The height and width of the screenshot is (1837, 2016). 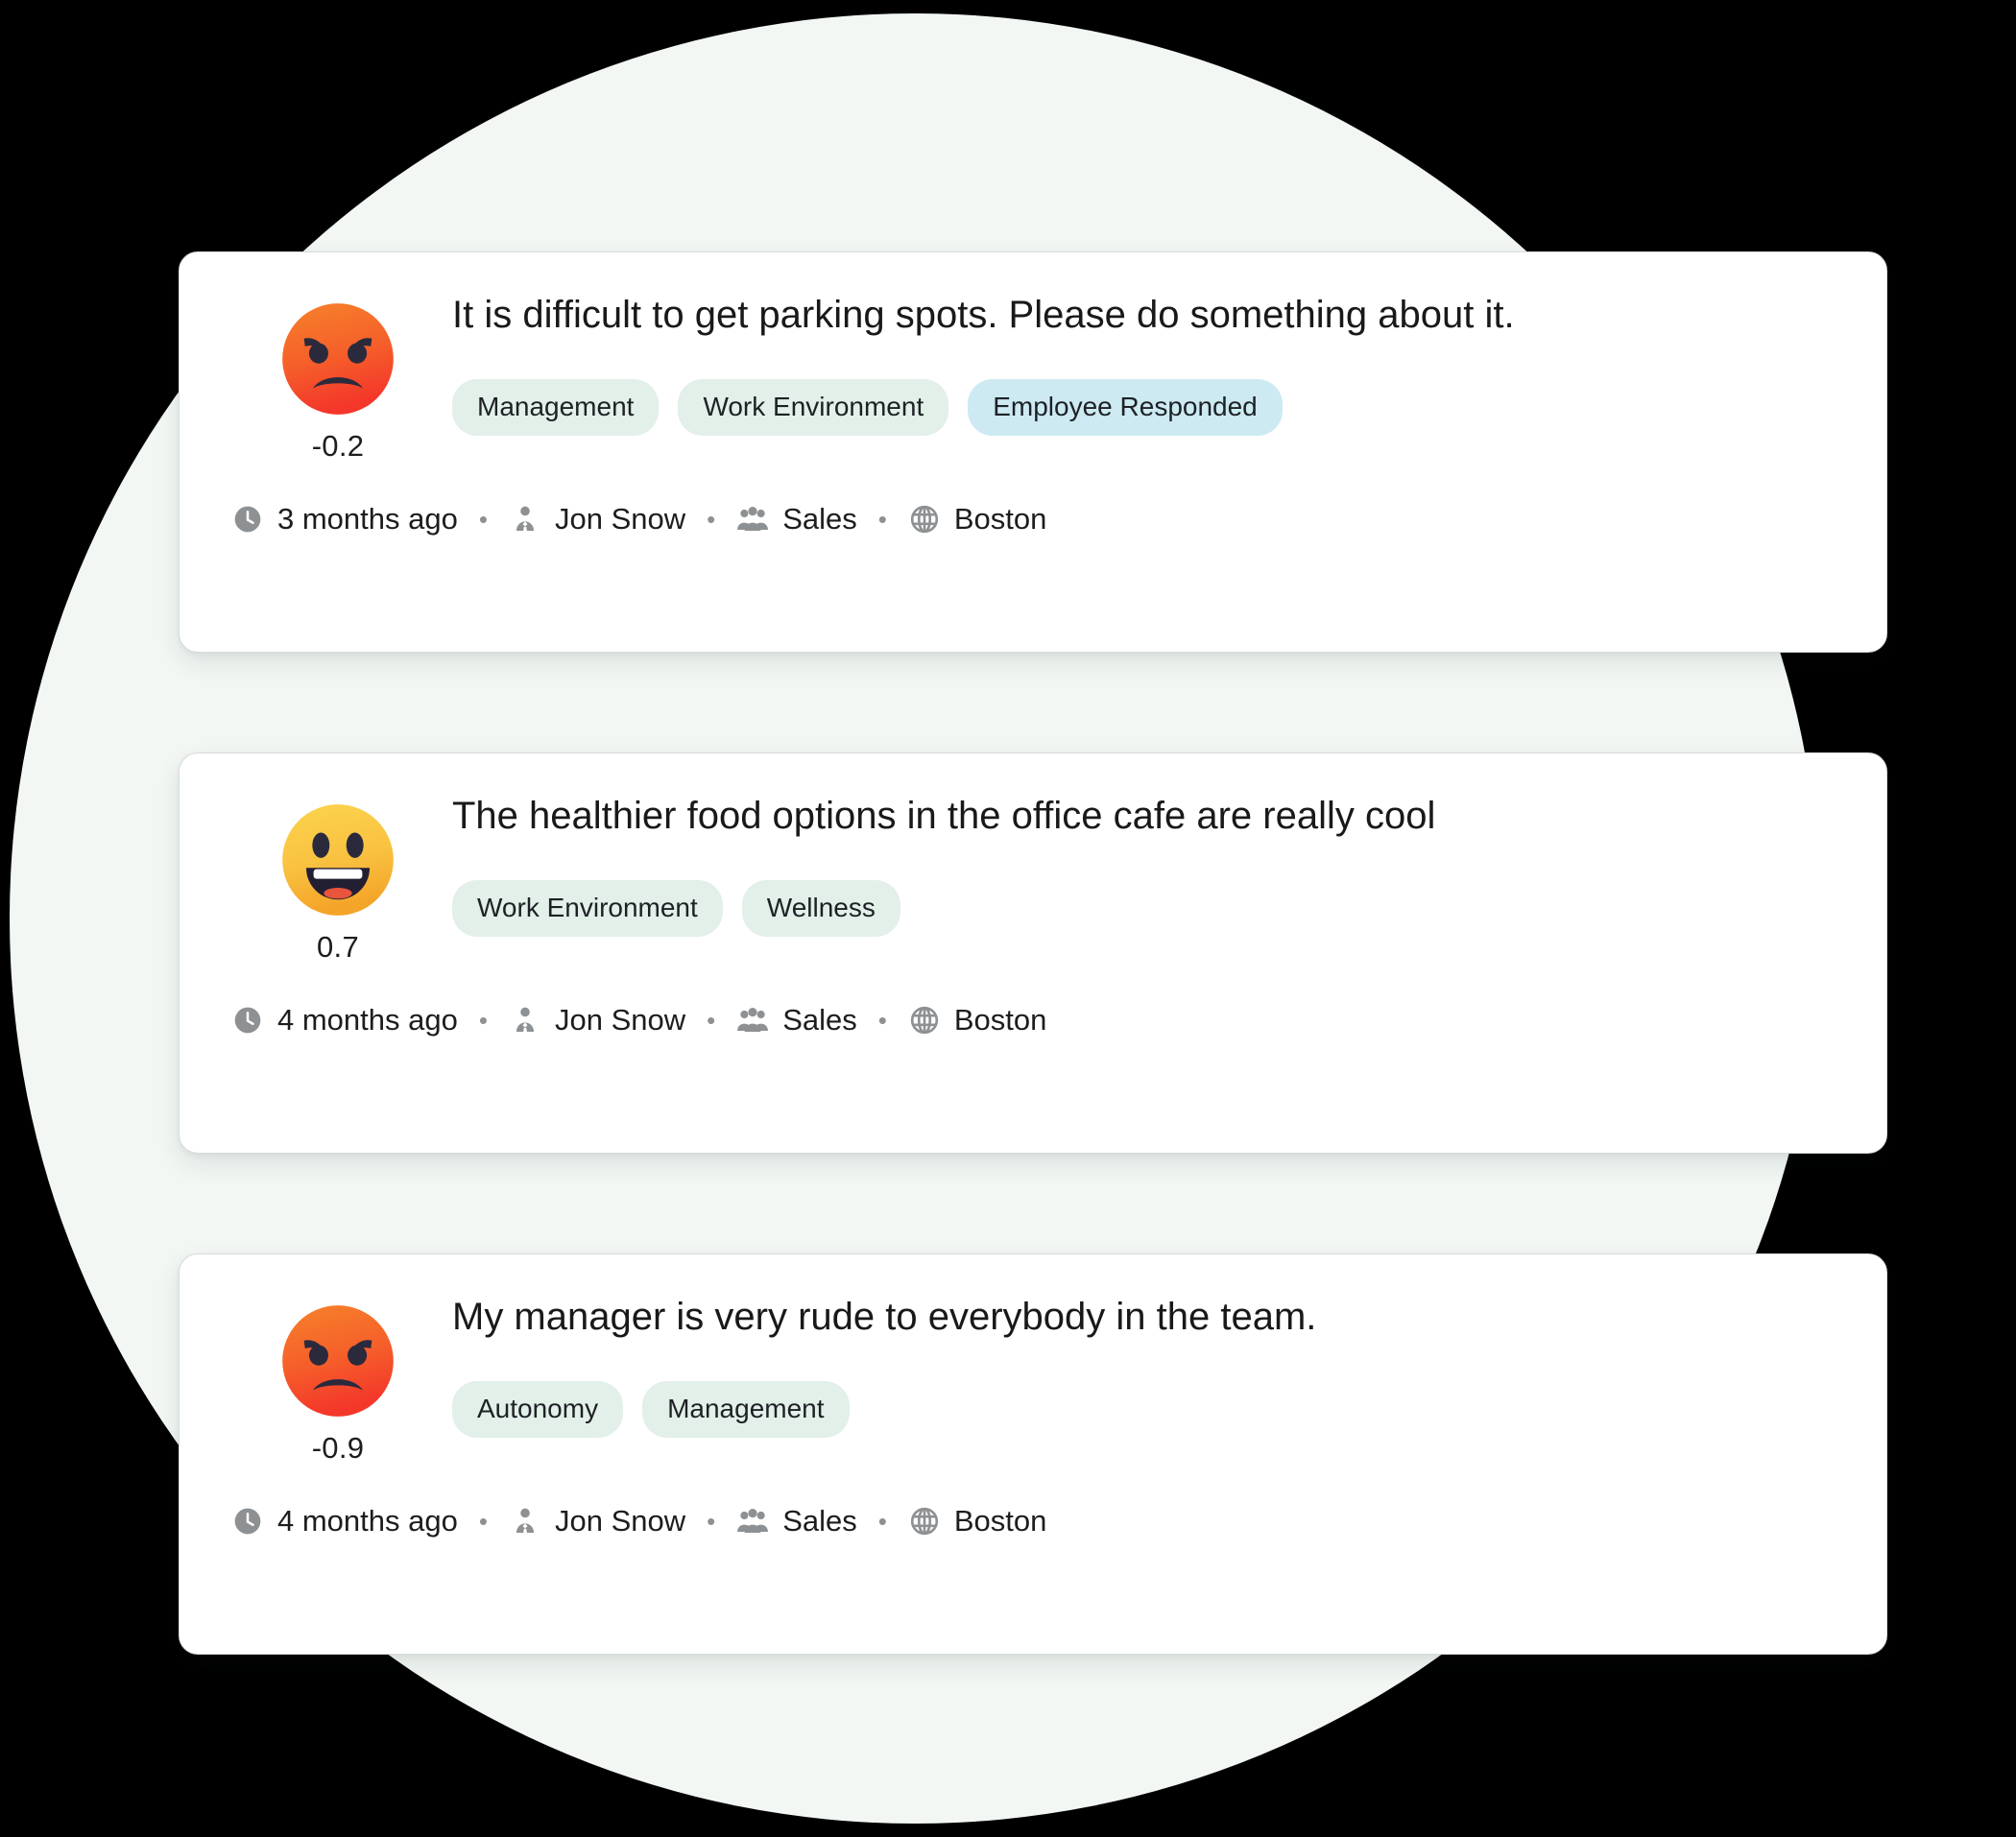 What do you see at coordinates (338, 947) in the screenshot?
I see `sentiment-score: 0.7` at bounding box center [338, 947].